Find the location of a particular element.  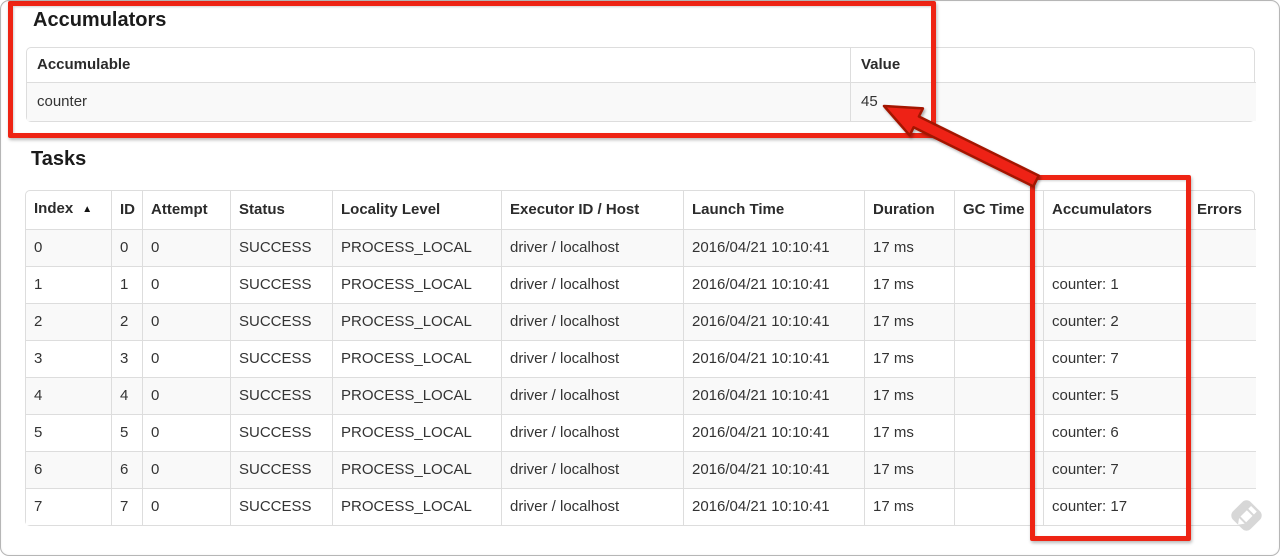

cell-index: 3 is located at coordinates (68, 358).